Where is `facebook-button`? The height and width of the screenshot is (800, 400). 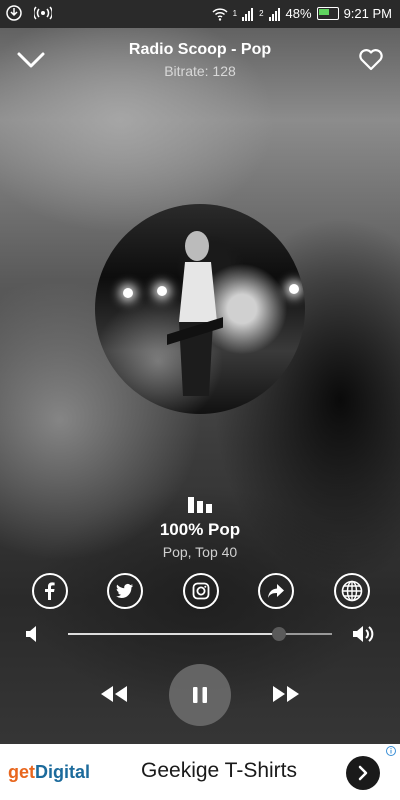 facebook-button is located at coordinates (50, 591).